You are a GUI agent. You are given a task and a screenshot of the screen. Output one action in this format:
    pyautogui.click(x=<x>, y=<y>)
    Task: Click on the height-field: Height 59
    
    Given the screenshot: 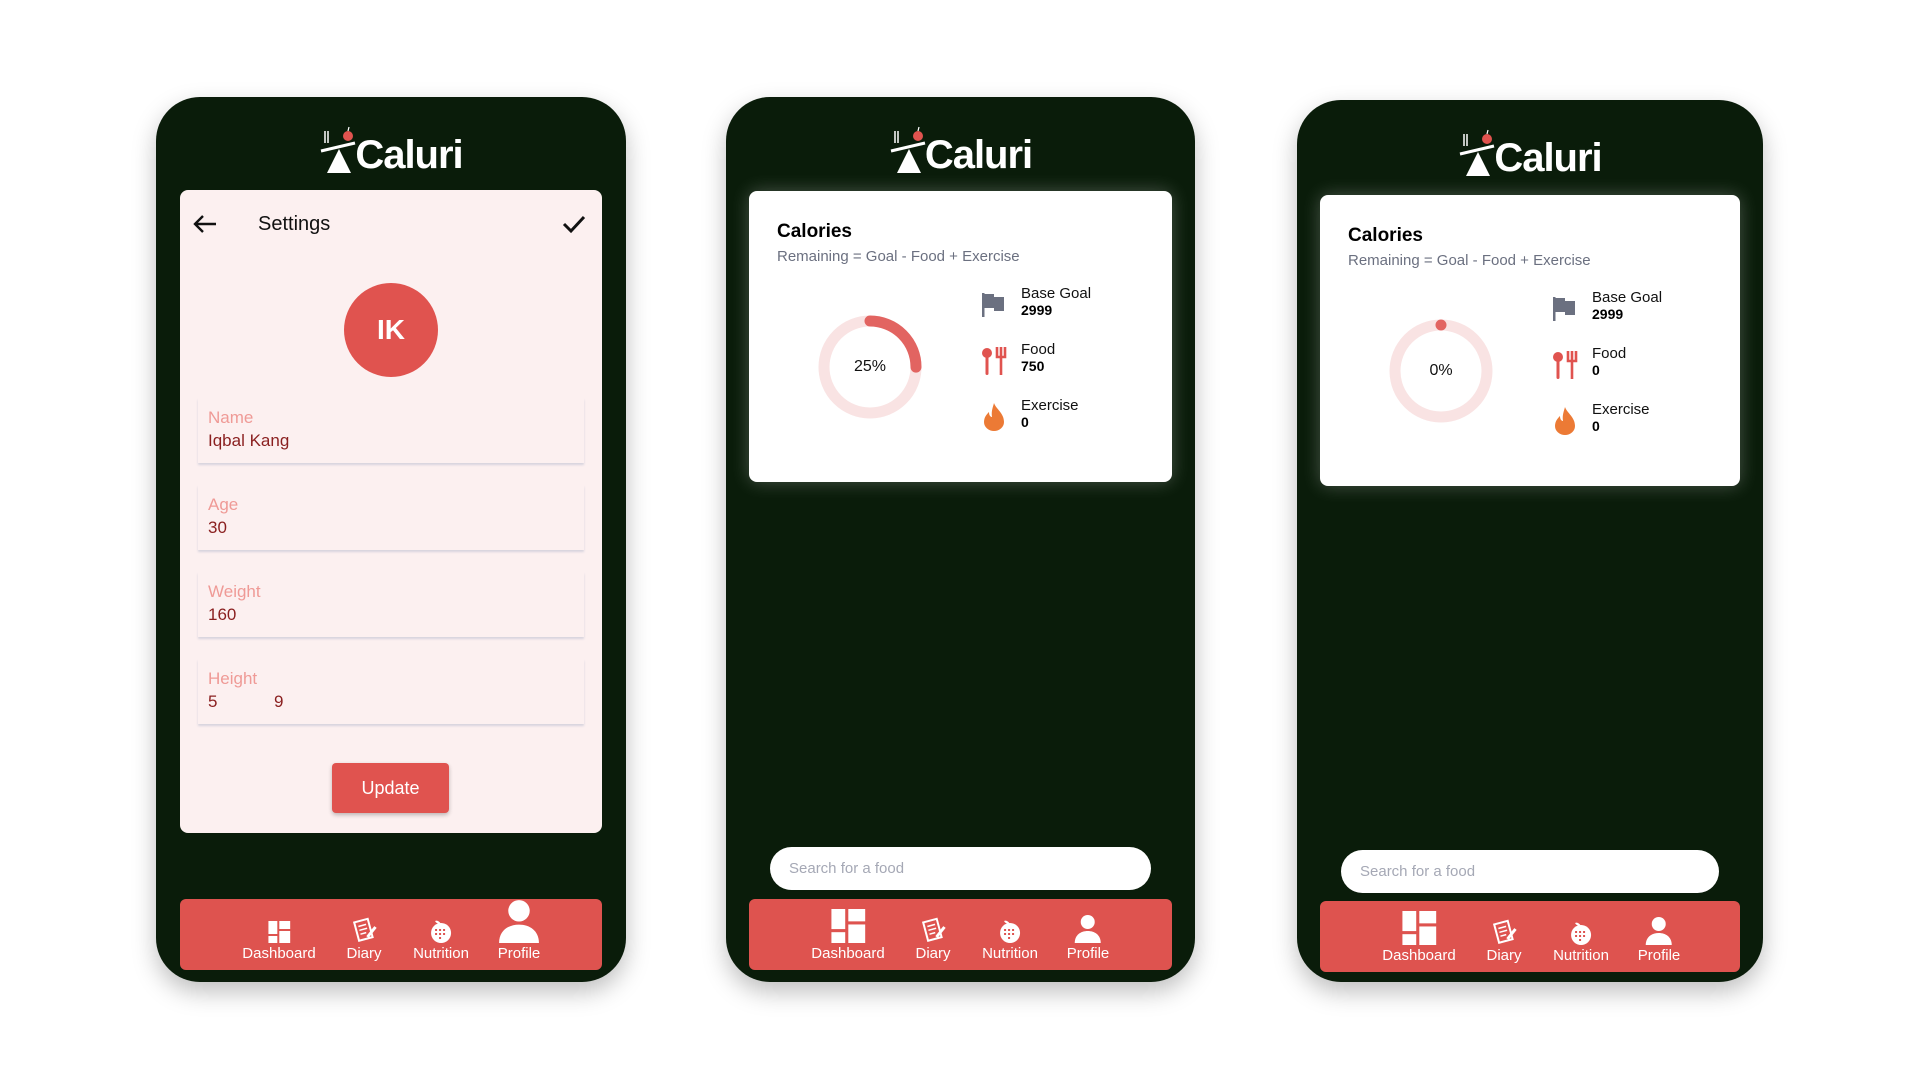 What is the action you would take?
    pyautogui.click(x=391, y=691)
    